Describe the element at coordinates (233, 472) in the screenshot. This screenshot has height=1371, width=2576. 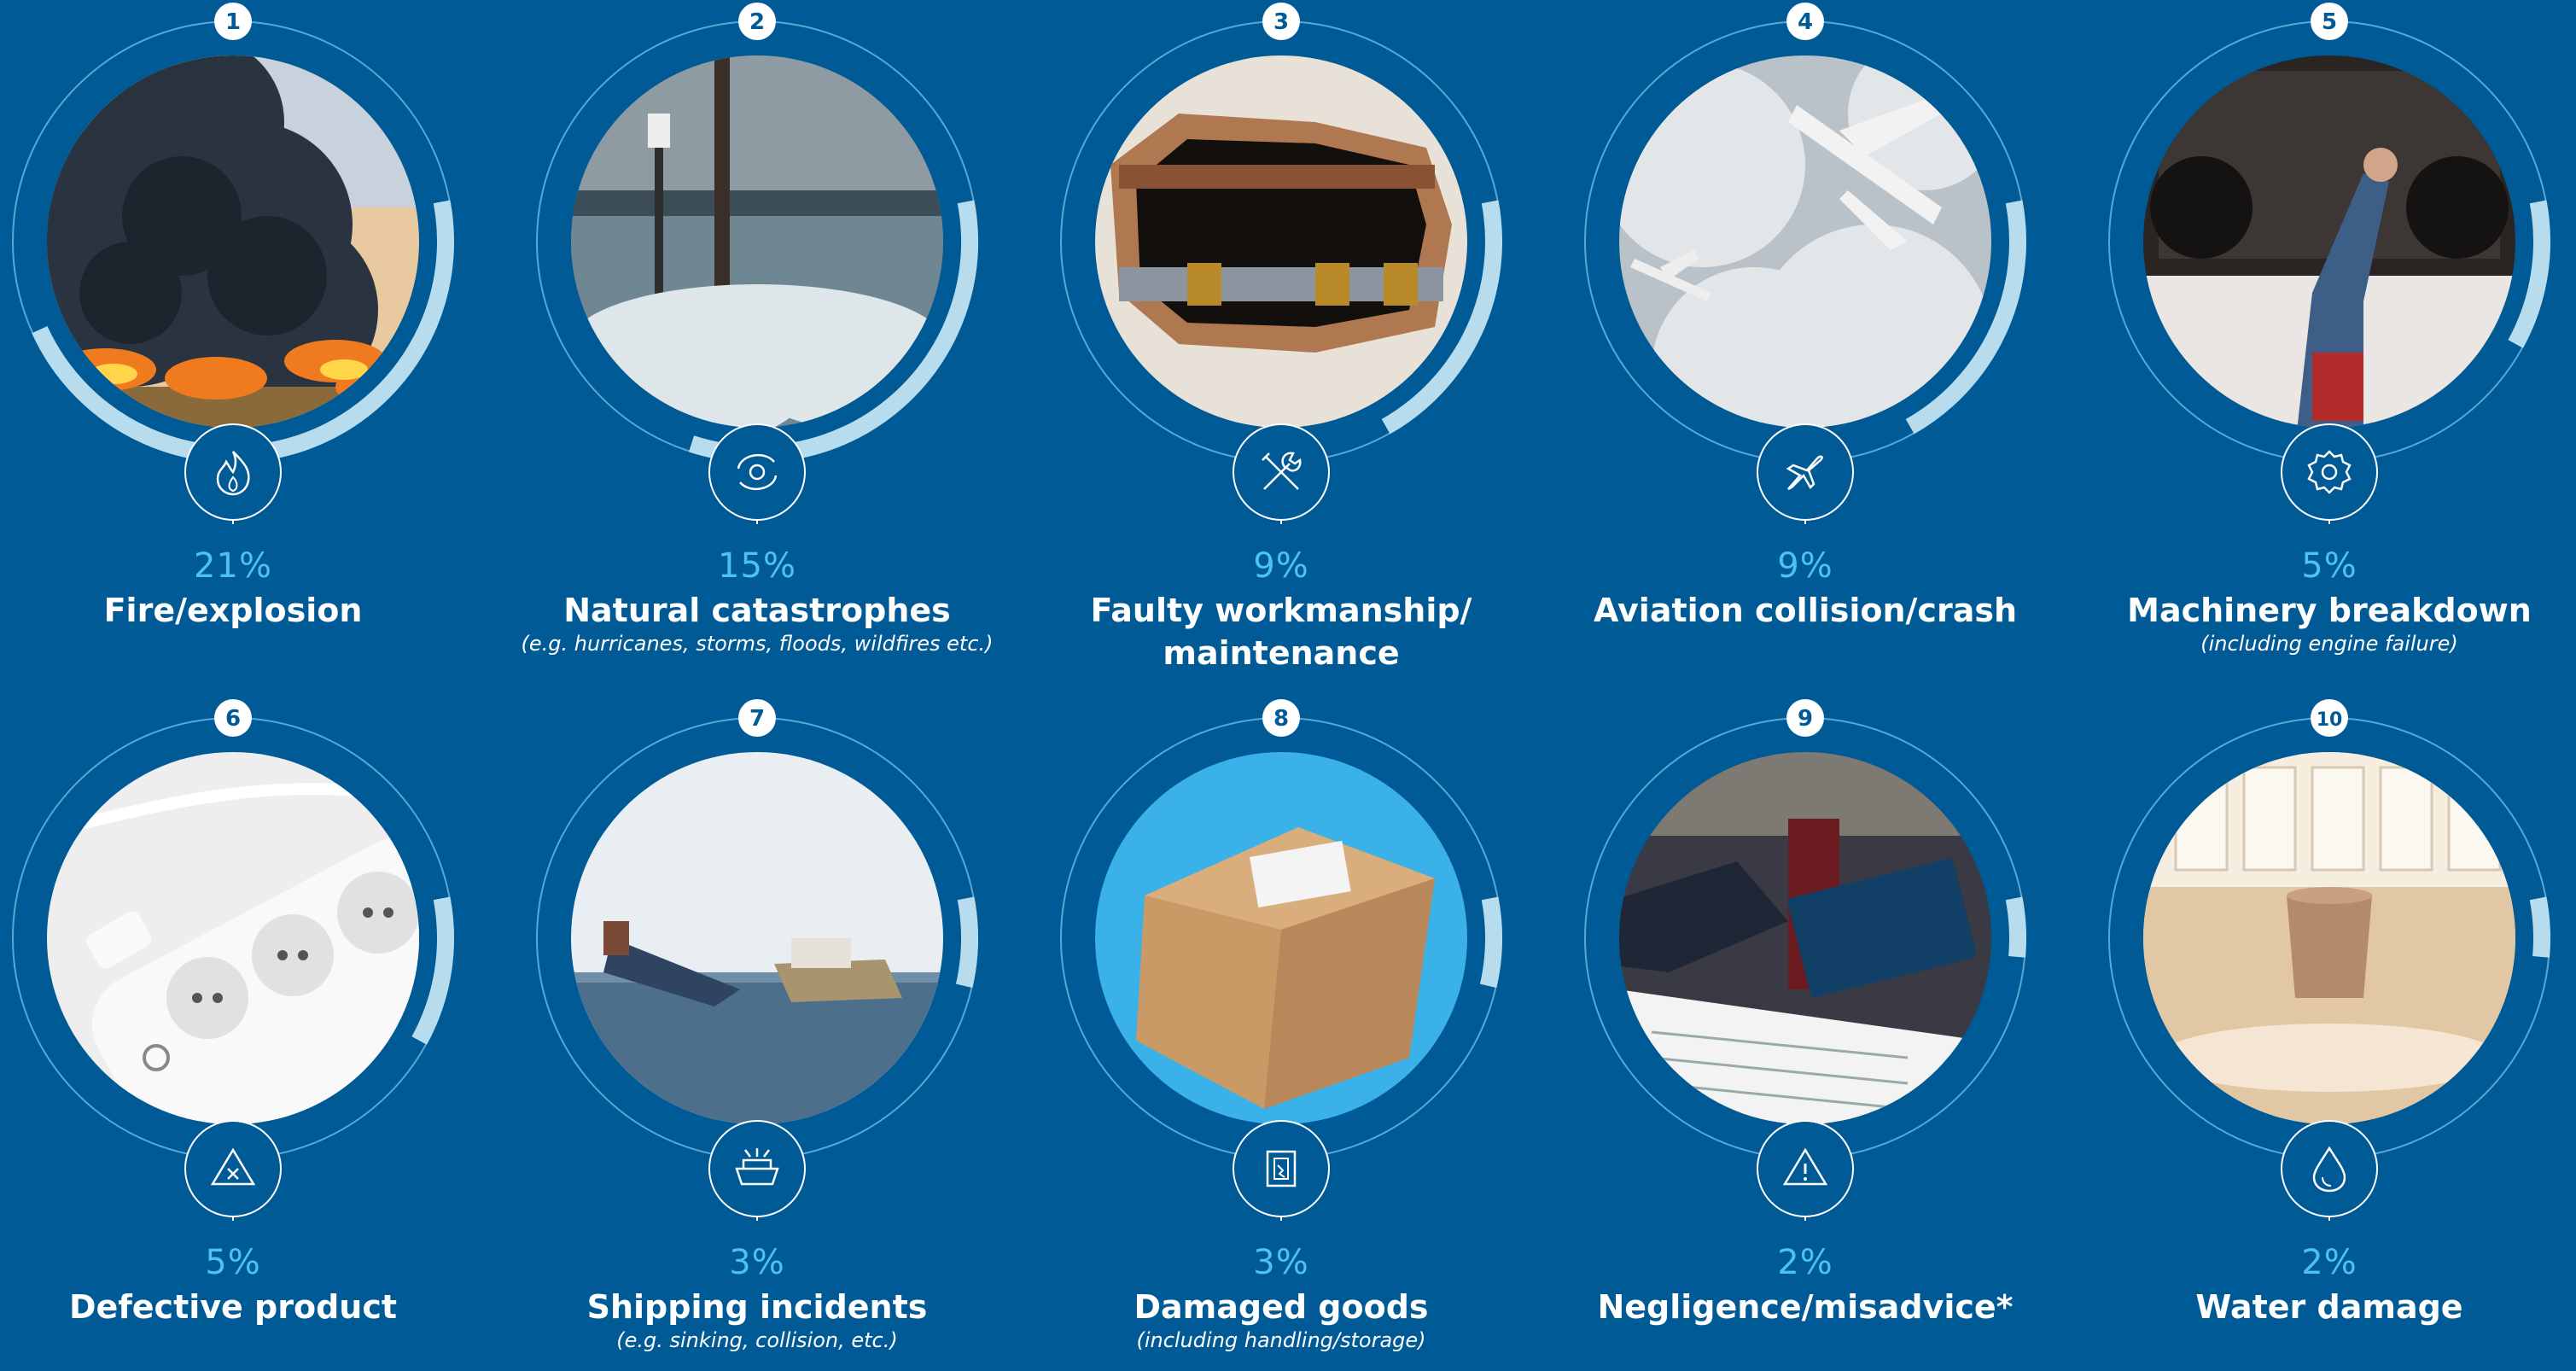
I see `flame-icon` at that location.